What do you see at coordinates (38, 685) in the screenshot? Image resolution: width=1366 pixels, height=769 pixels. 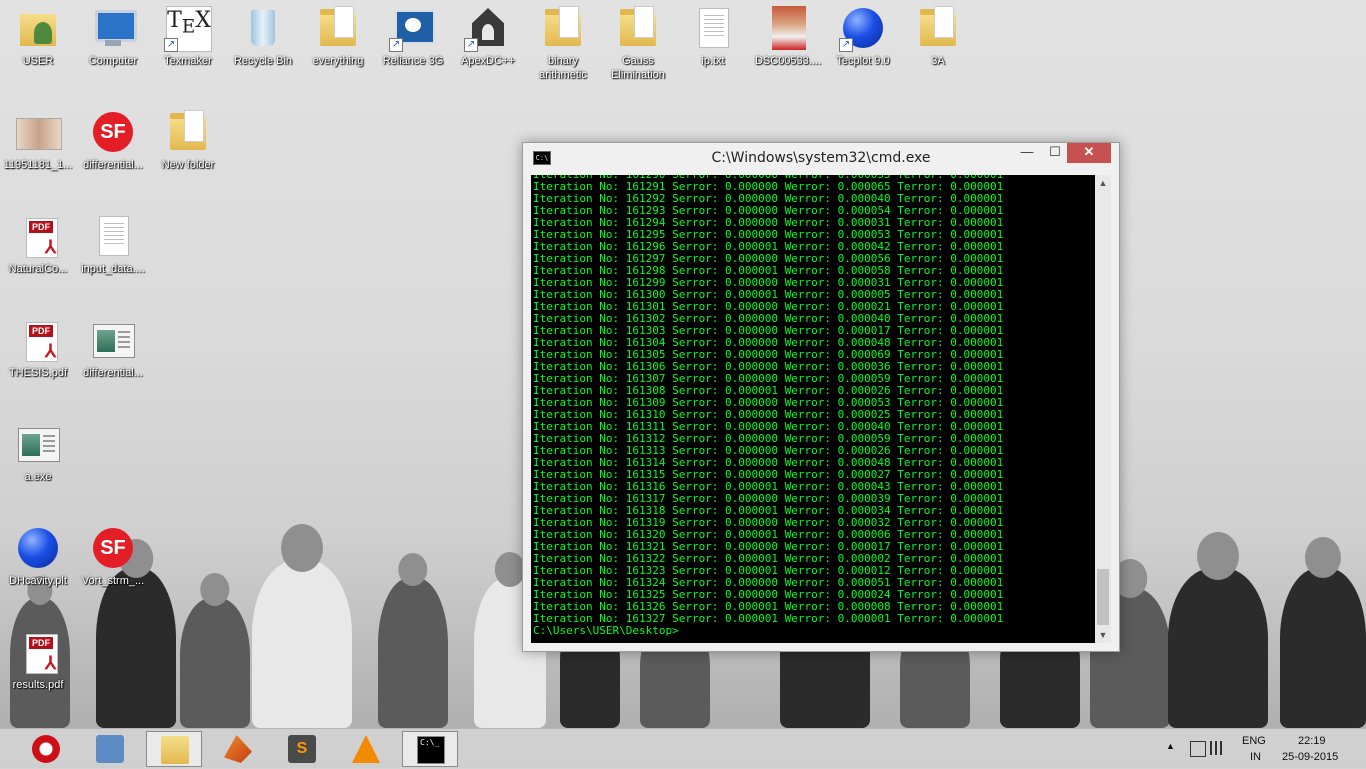 I see `desktop-icon-label: results.pdf` at bounding box center [38, 685].